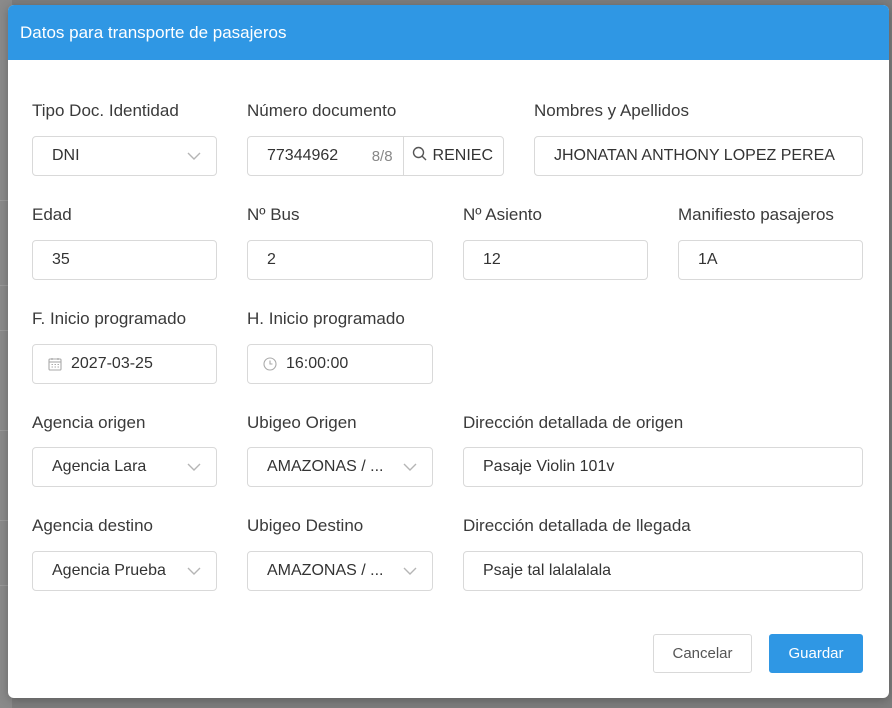 This screenshot has width=892, height=708. I want to click on manifiesto-value: 1A, so click(708, 259).